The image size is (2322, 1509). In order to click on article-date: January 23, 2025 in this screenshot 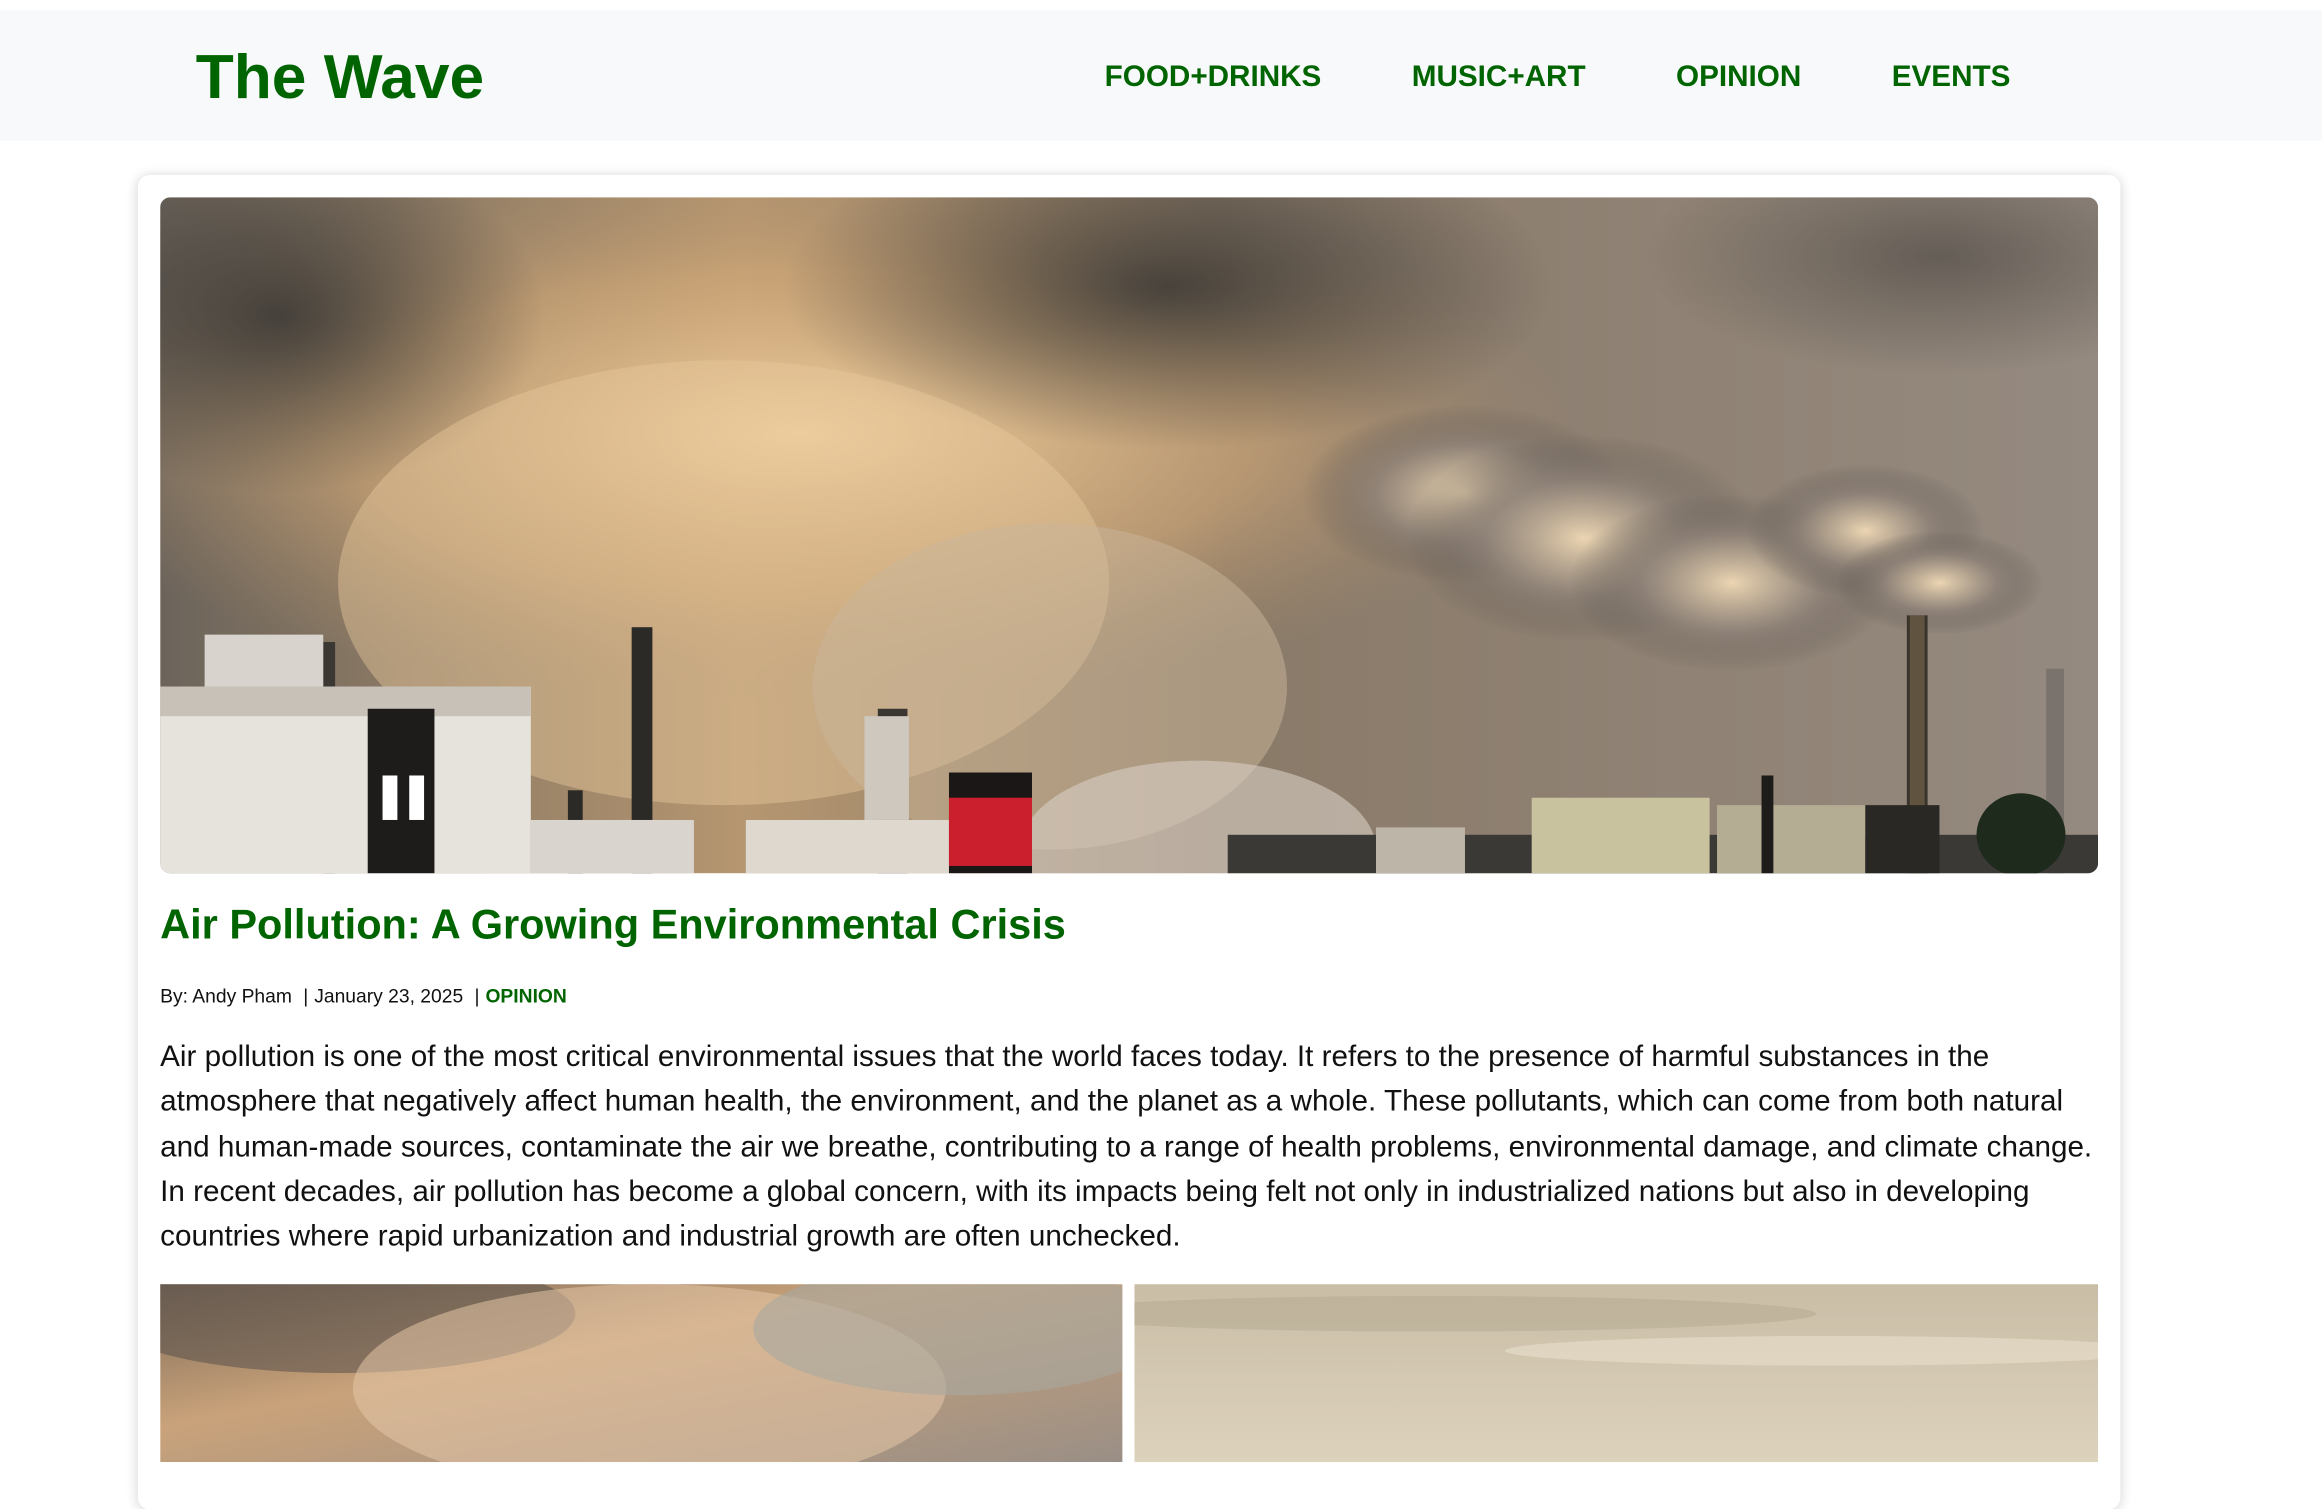, I will do `click(389, 995)`.